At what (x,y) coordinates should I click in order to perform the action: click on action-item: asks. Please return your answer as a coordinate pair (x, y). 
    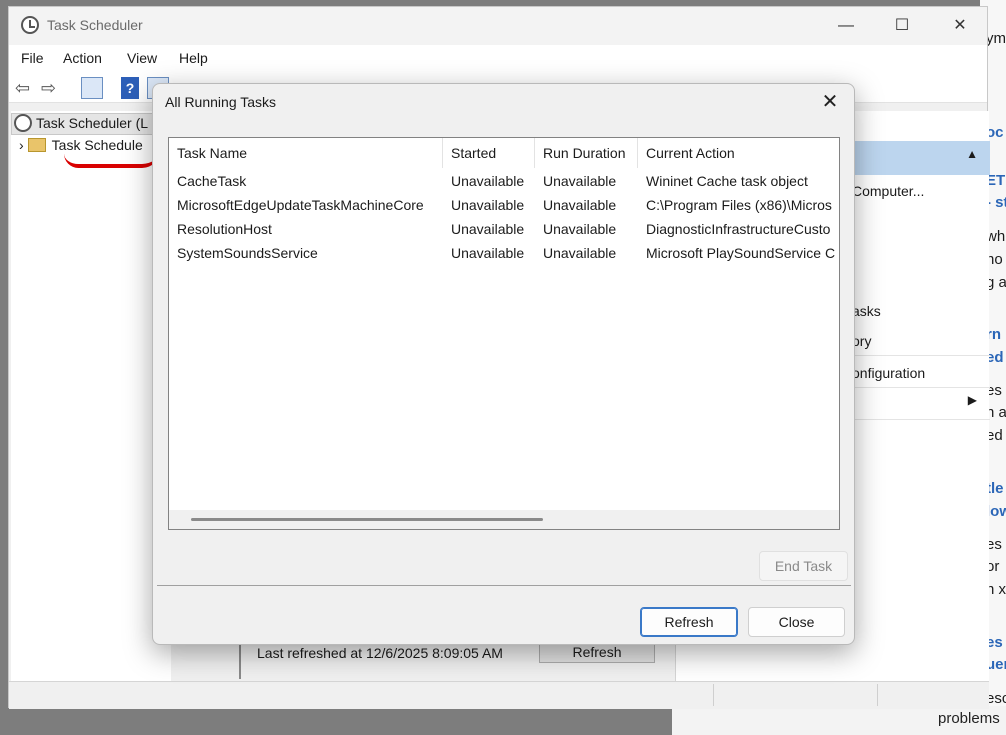
    Looking at the image, I should click on (866, 311).